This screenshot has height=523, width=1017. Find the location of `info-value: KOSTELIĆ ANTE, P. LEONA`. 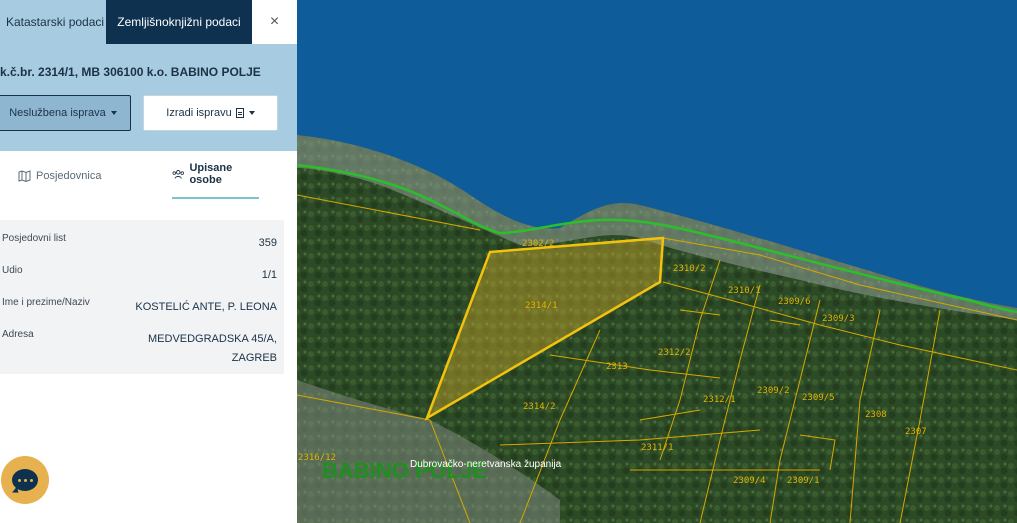

info-value: KOSTELIĆ ANTE, P. LEONA is located at coordinates (206, 307).